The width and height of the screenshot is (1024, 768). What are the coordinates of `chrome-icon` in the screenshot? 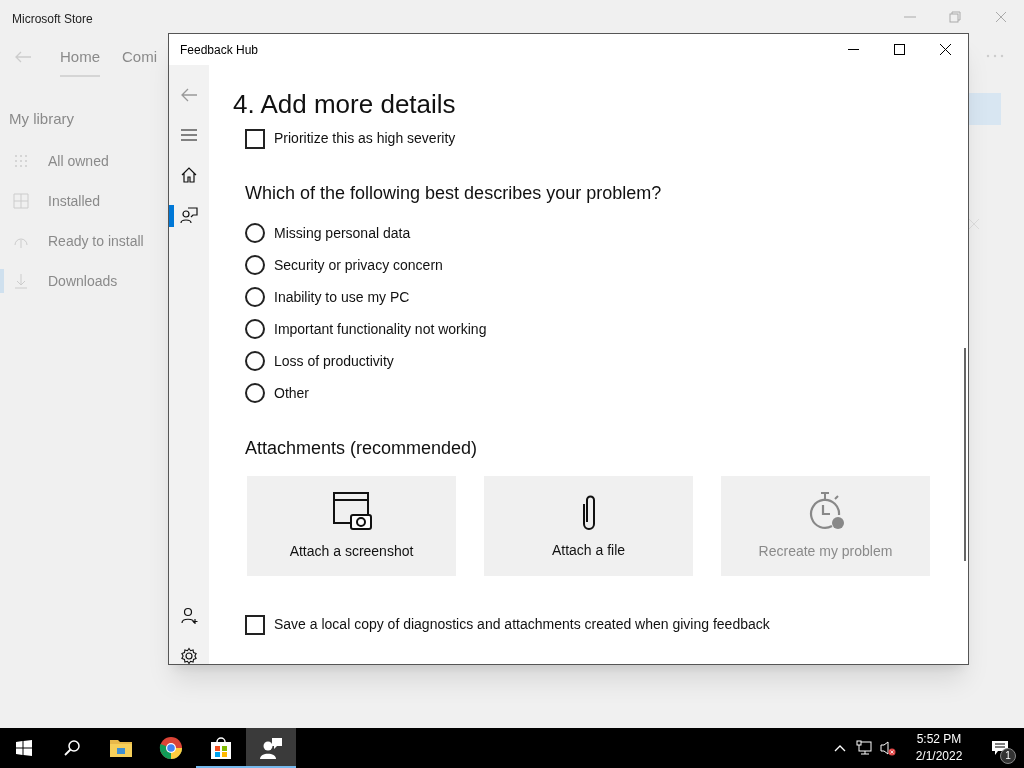 It's located at (171, 748).